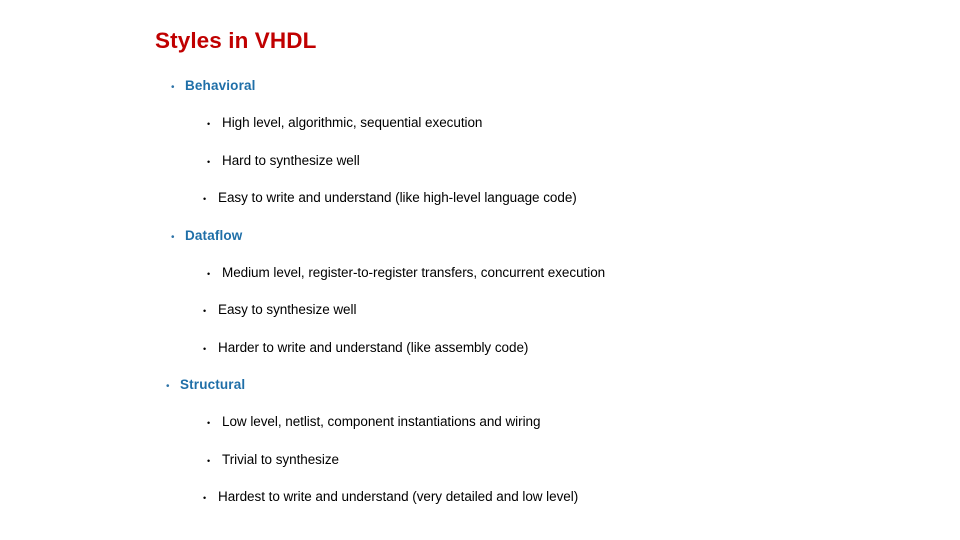 The width and height of the screenshot is (960, 540). I want to click on list-item-label: Easy to synthesize well, so click(287, 309).